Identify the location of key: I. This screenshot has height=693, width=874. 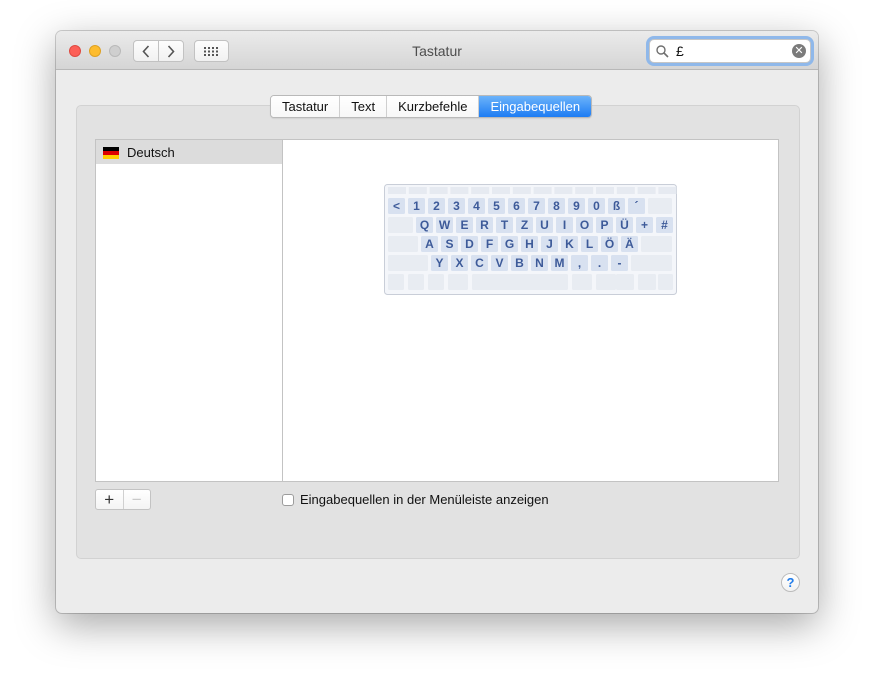
(564, 225).